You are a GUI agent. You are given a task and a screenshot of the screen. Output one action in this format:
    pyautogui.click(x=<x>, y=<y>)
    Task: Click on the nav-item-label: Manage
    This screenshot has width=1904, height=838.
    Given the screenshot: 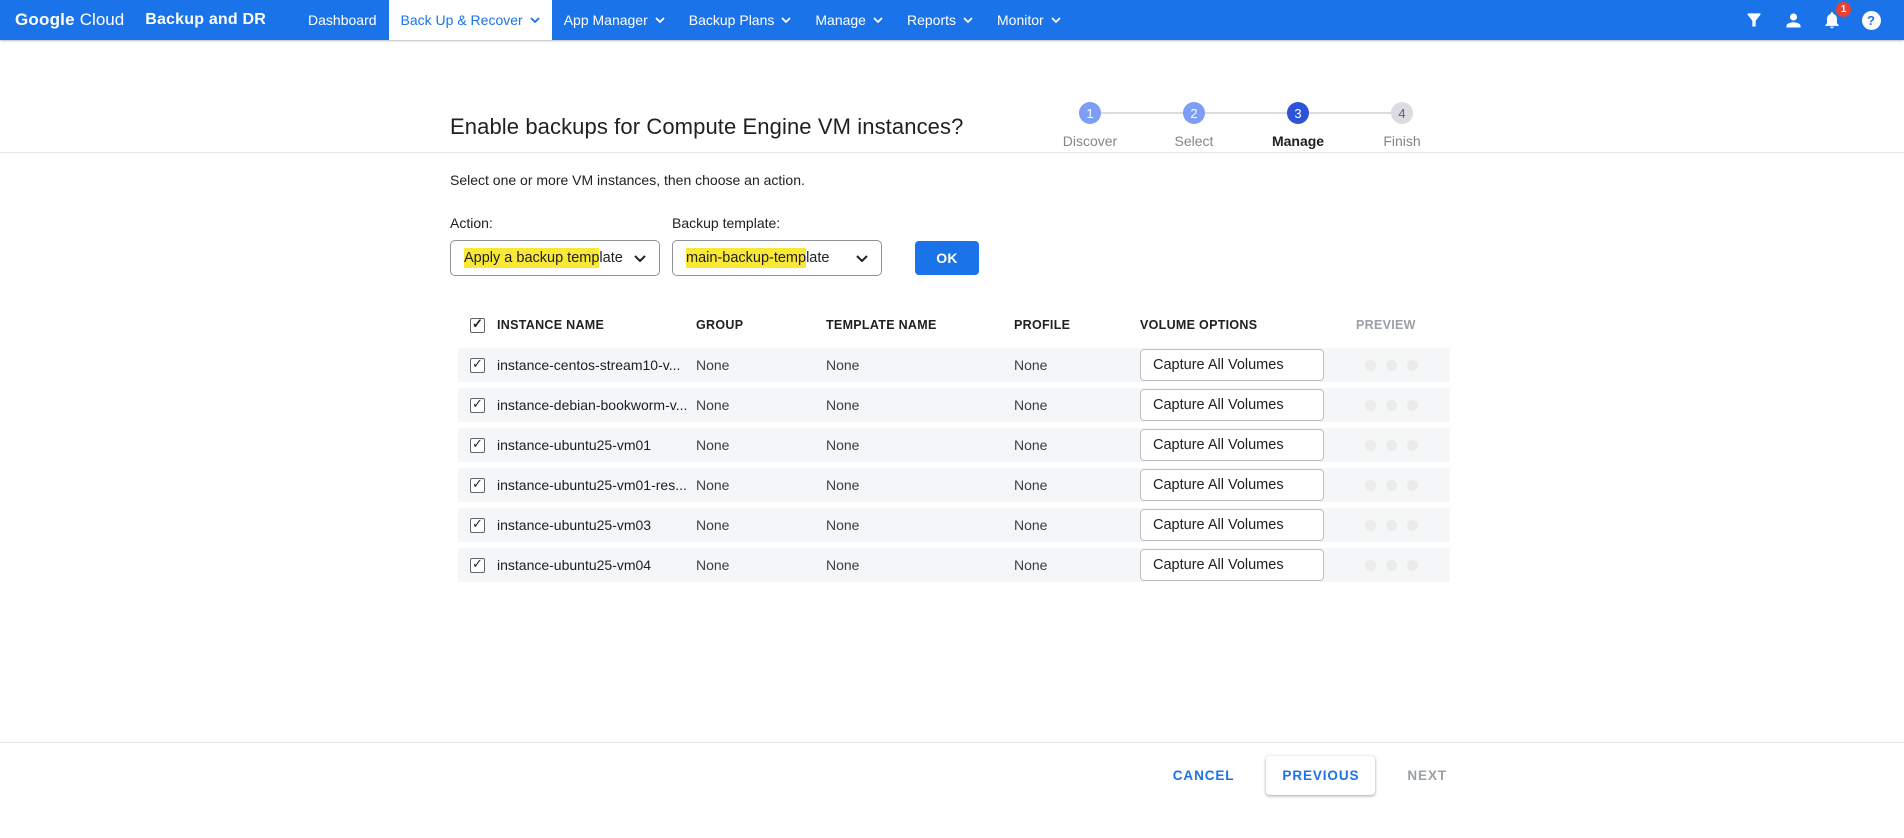 What is the action you would take?
    pyautogui.click(x=840, y=20)
    